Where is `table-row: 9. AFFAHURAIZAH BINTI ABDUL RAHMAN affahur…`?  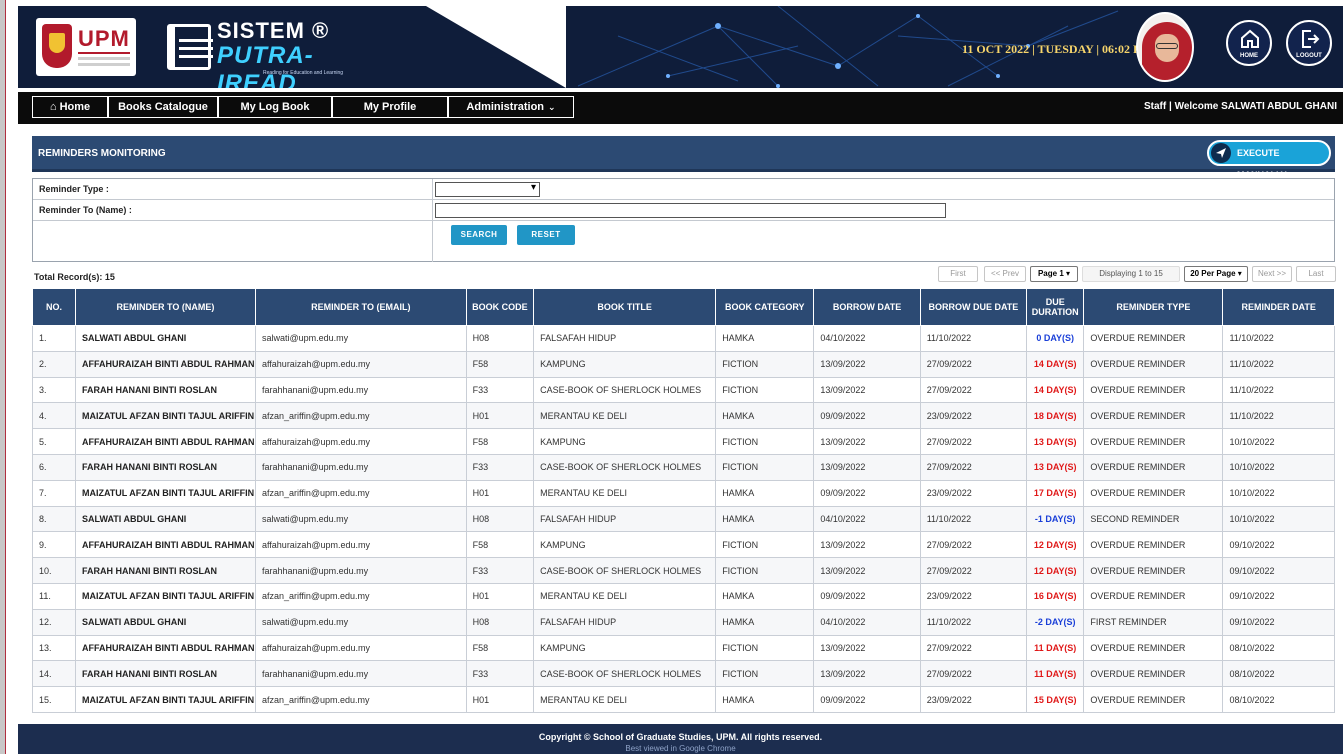 table-row: 9. AFFAHURAIZAH BINTI ABDUL RAHMAN affahur… is located at coordinates (683, 545).